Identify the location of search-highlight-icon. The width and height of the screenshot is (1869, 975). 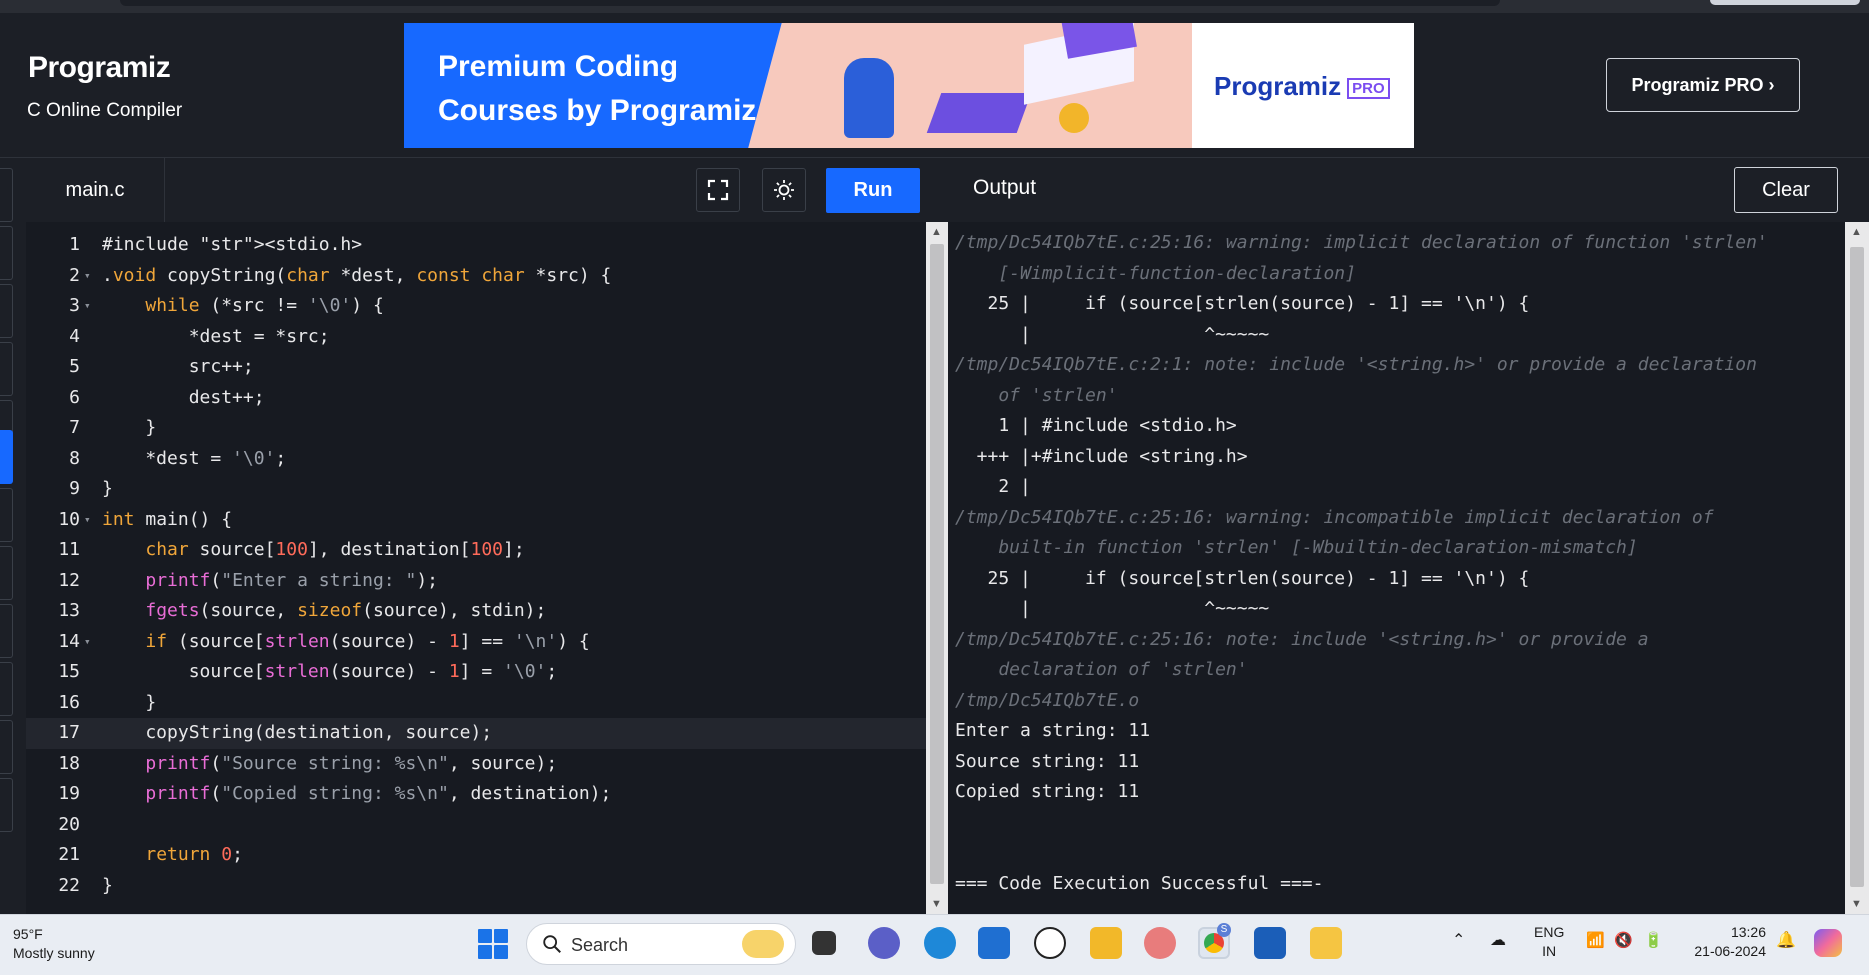
(763, 944).